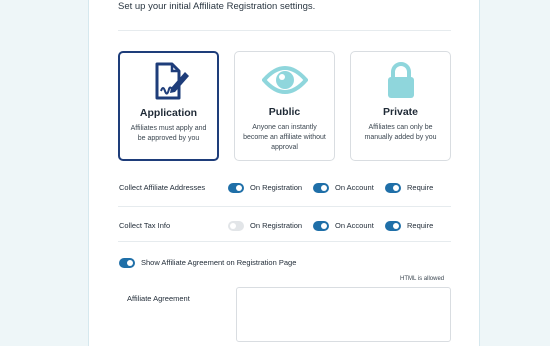  What do you see at coordinates (145, 225) in the screenshot?
I see `collect-tax-label: Collect Tax Info` at bounding box center [145, 225].